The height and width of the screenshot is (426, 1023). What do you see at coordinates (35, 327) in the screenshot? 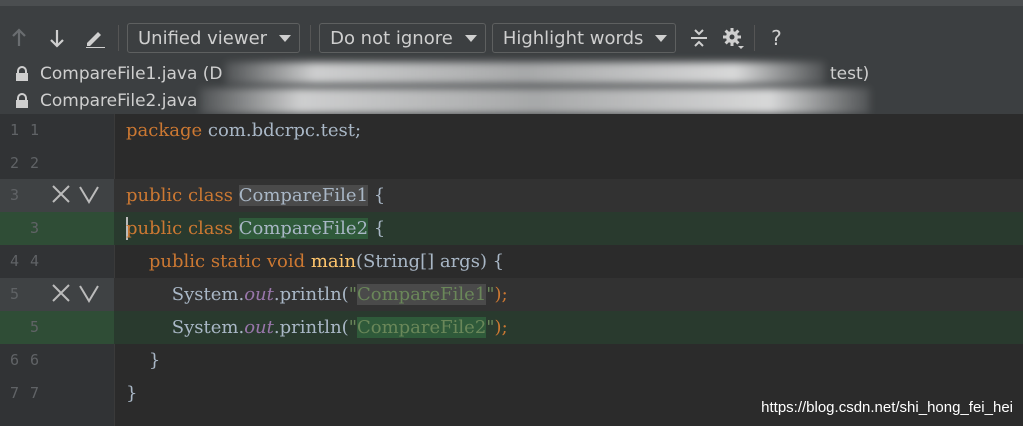
I see `right-line-number: 5` at bounding box center [35, 327].